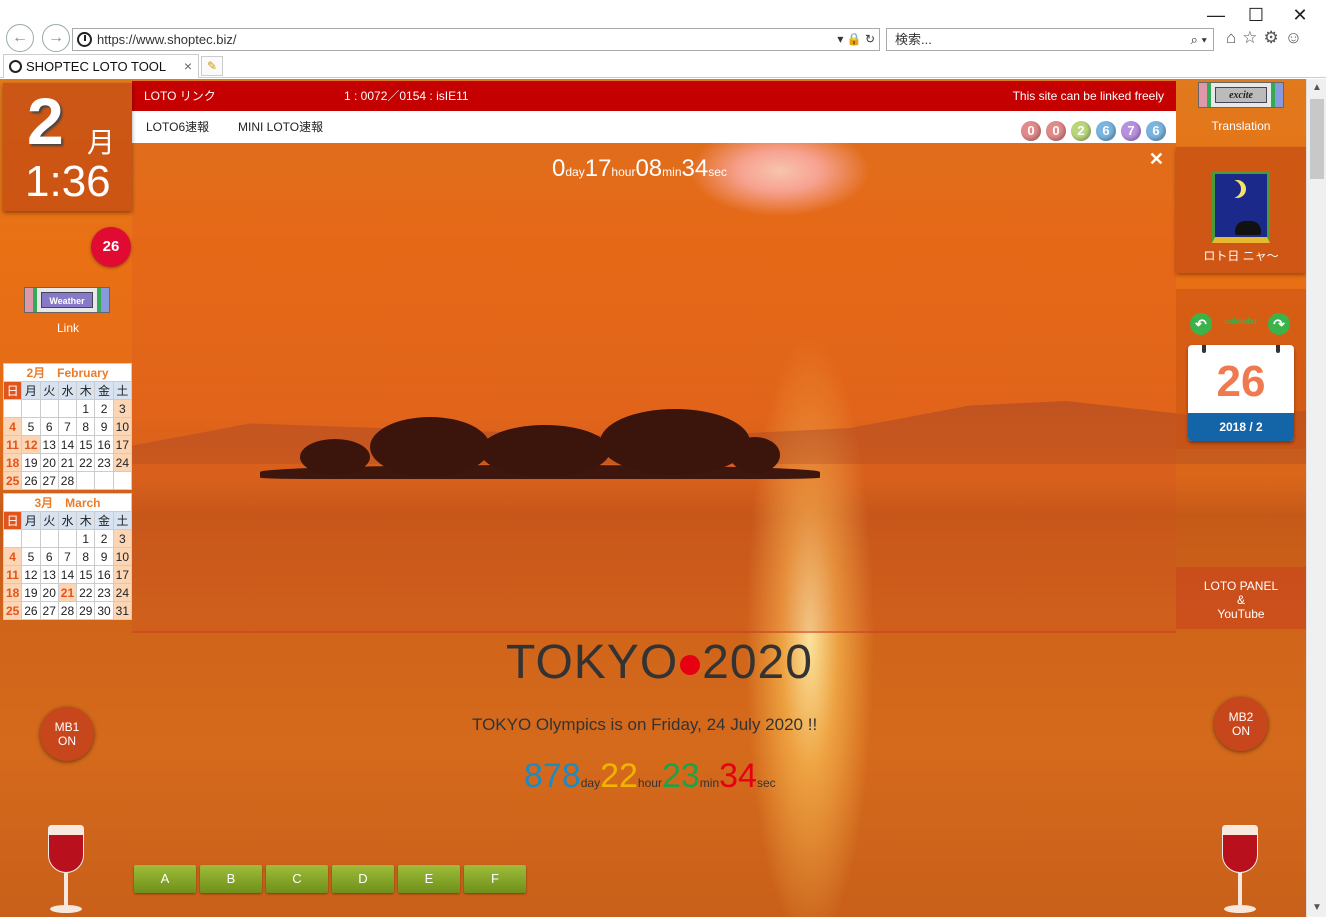  What do you see at coordinates (1267, 38) in the screenshot?
I see `toolbar-icons: ⌂☆⚙☺` at bounding box center [1267, 38].